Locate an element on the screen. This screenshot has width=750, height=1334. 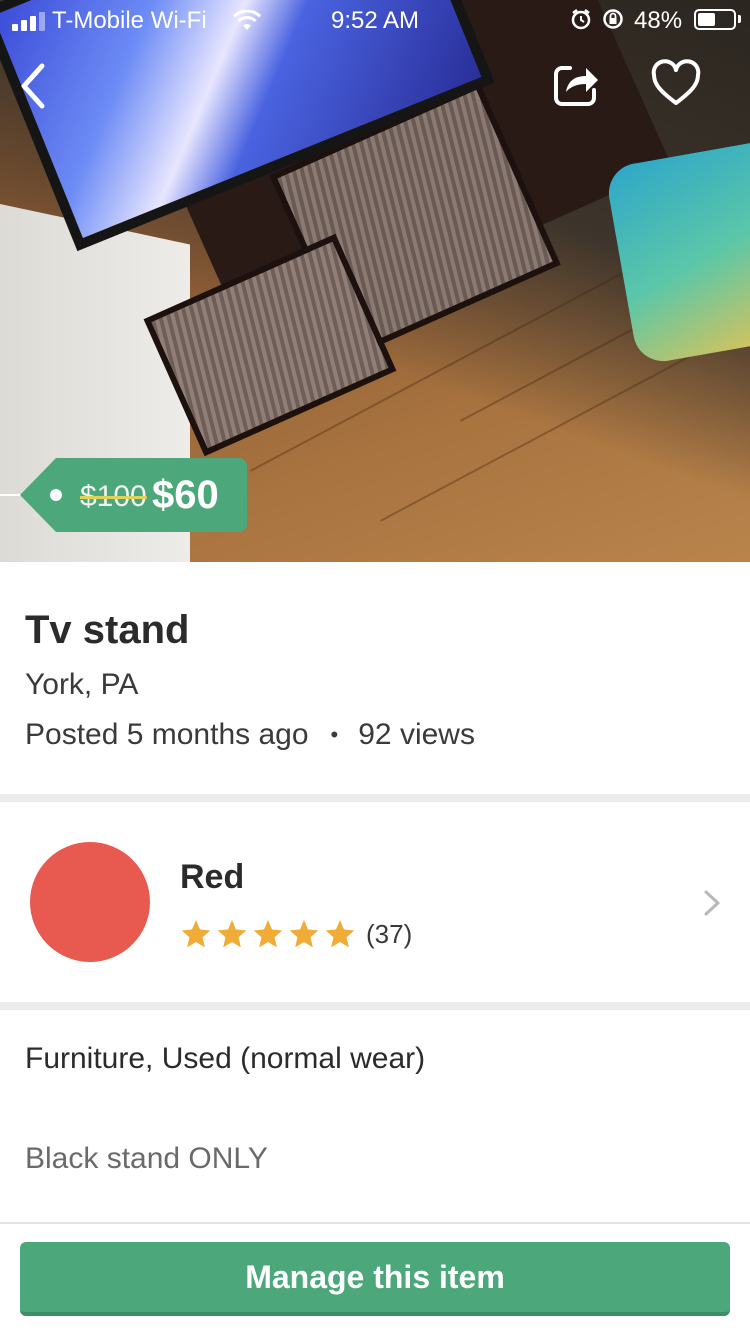
sale-price: $60 is located at coordinates (185, 495).